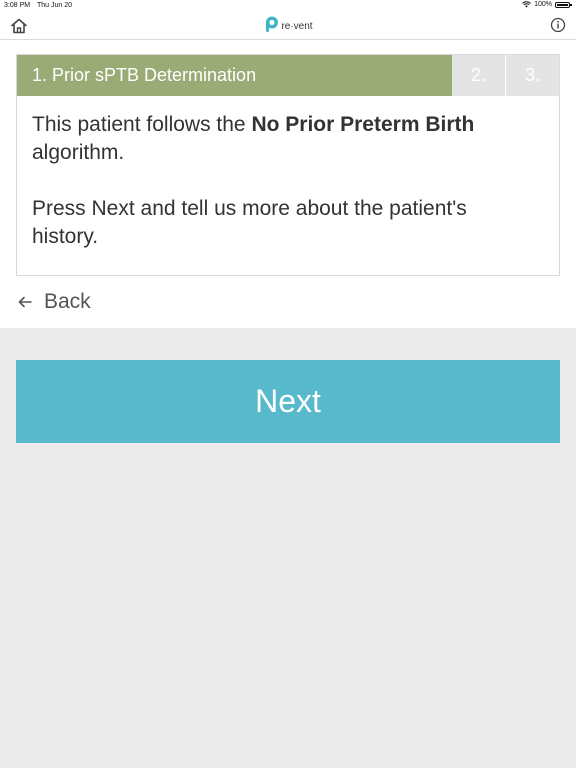 The width and height of the screenshot is (576, 768). I want to click on step-3: 3., so click(532, 75).